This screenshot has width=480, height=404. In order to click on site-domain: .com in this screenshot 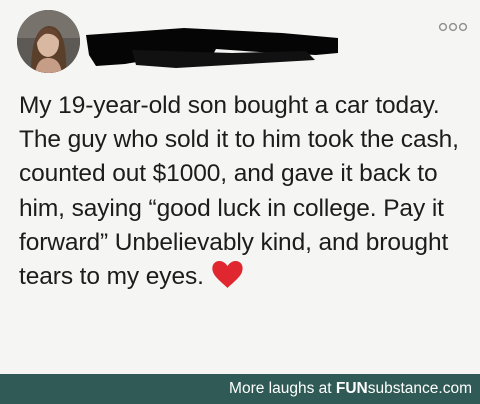, I will do `click(455, 388)`.